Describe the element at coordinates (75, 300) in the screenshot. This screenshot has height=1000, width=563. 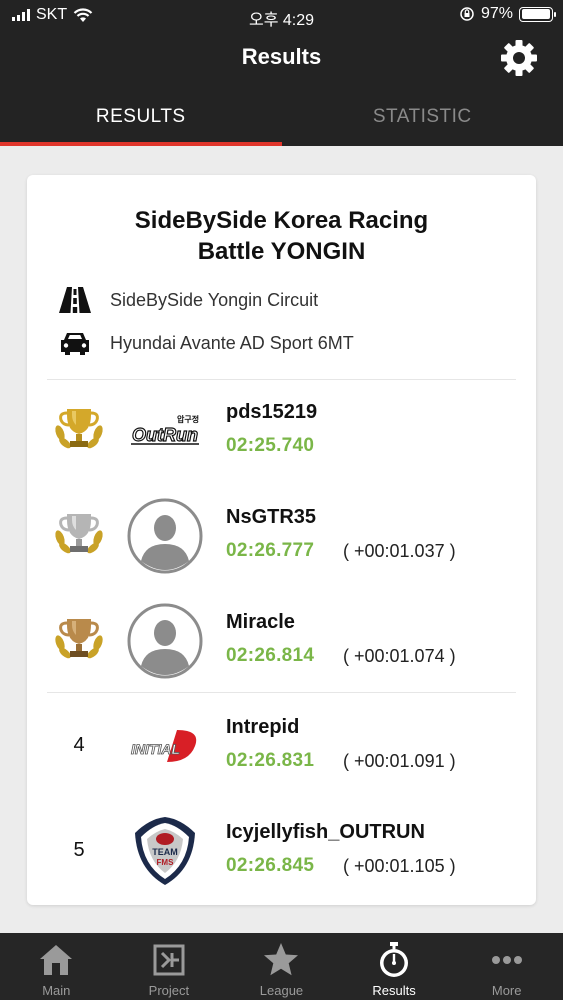
I see `road-icon` at that location.